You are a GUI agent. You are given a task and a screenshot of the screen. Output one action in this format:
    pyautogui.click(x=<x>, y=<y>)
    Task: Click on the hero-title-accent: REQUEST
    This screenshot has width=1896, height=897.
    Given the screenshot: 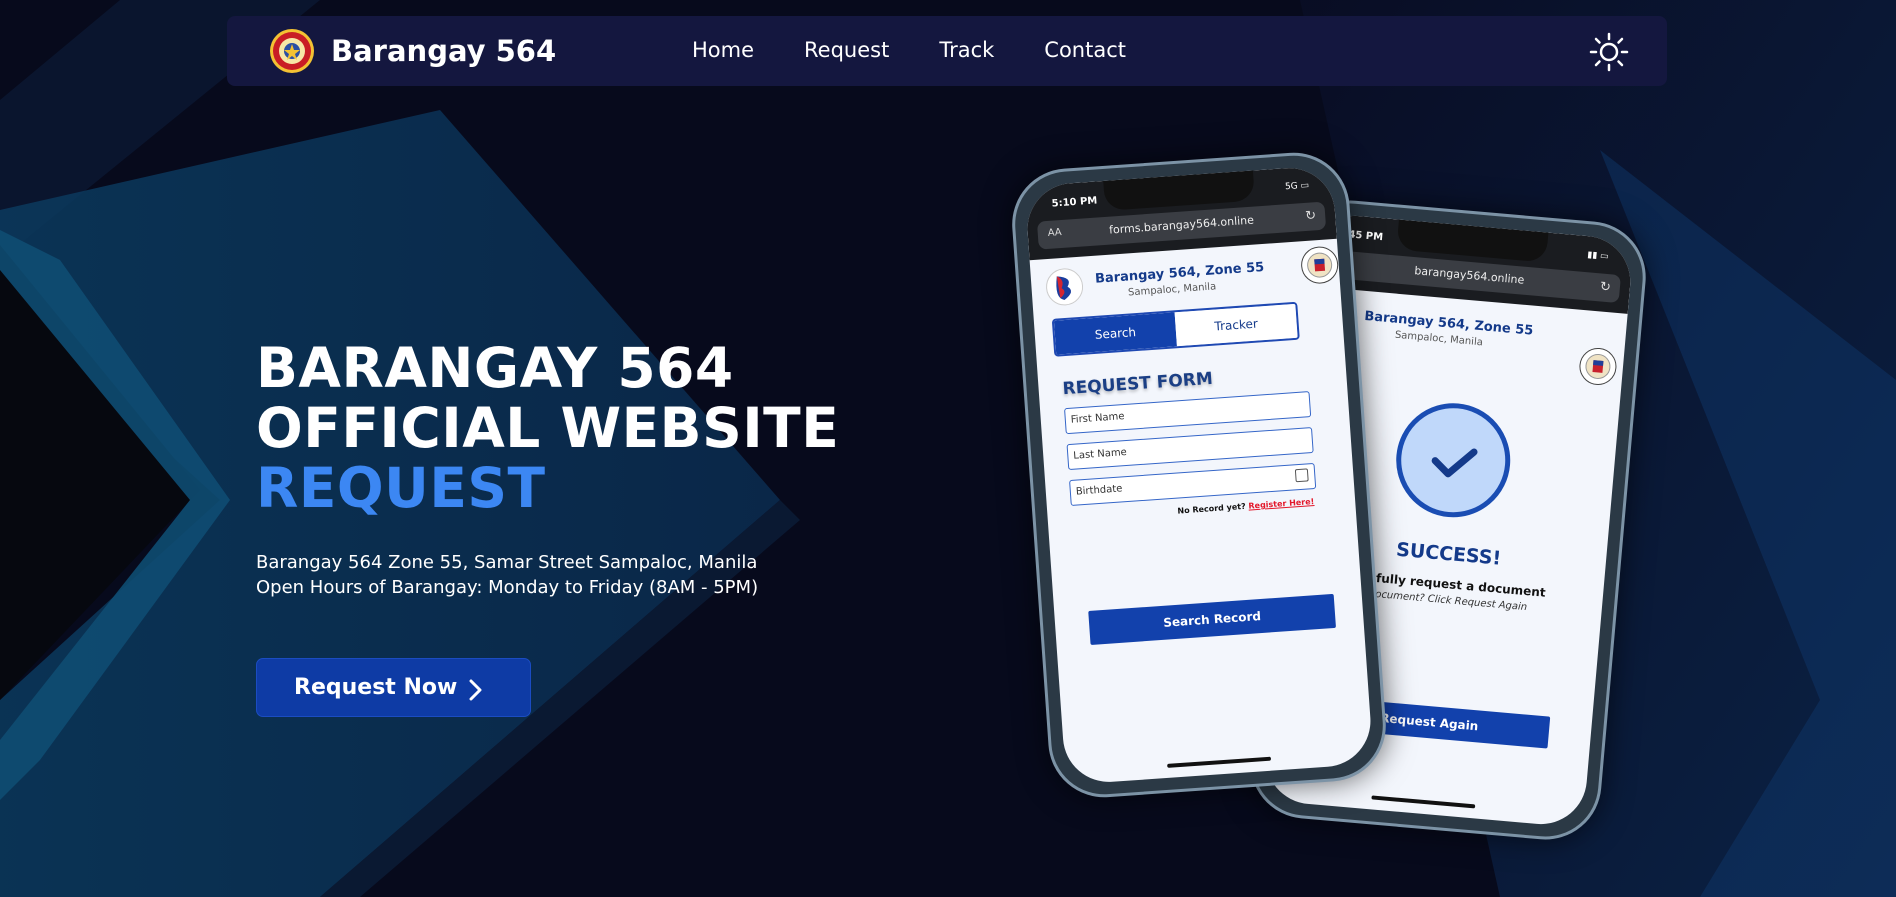 What is the action you would take?
    pyautogui.click(x=401, y=488)
    